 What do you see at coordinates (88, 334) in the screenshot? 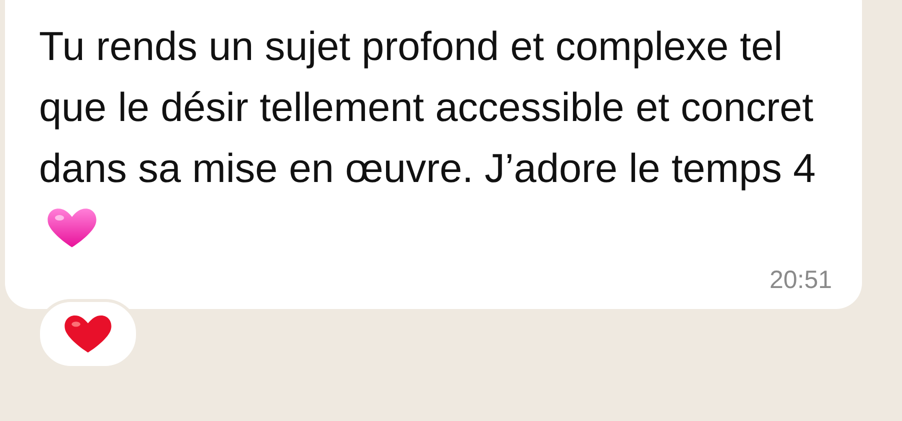
I see `heart-icon` at bounding box center [88, 334].